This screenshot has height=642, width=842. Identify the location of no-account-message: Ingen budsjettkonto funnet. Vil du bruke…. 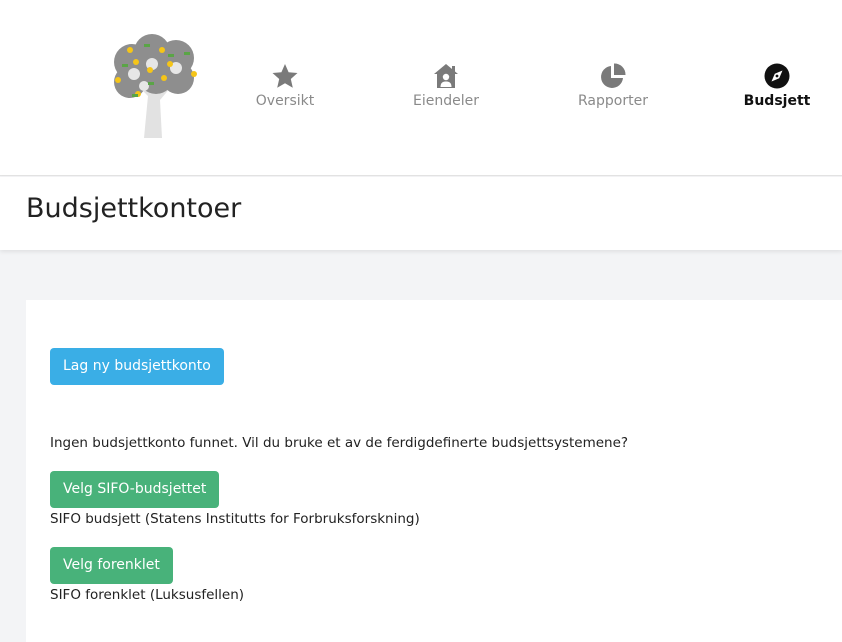
(339, 443).